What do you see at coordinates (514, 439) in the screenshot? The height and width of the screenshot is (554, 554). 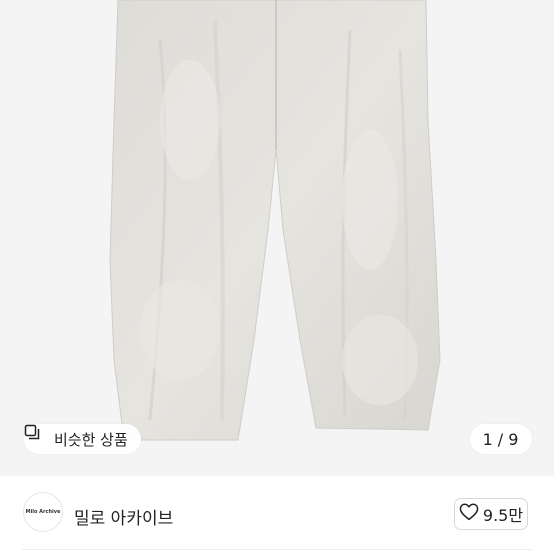 I see `page-total: 9` at bounding box center [514, 439].